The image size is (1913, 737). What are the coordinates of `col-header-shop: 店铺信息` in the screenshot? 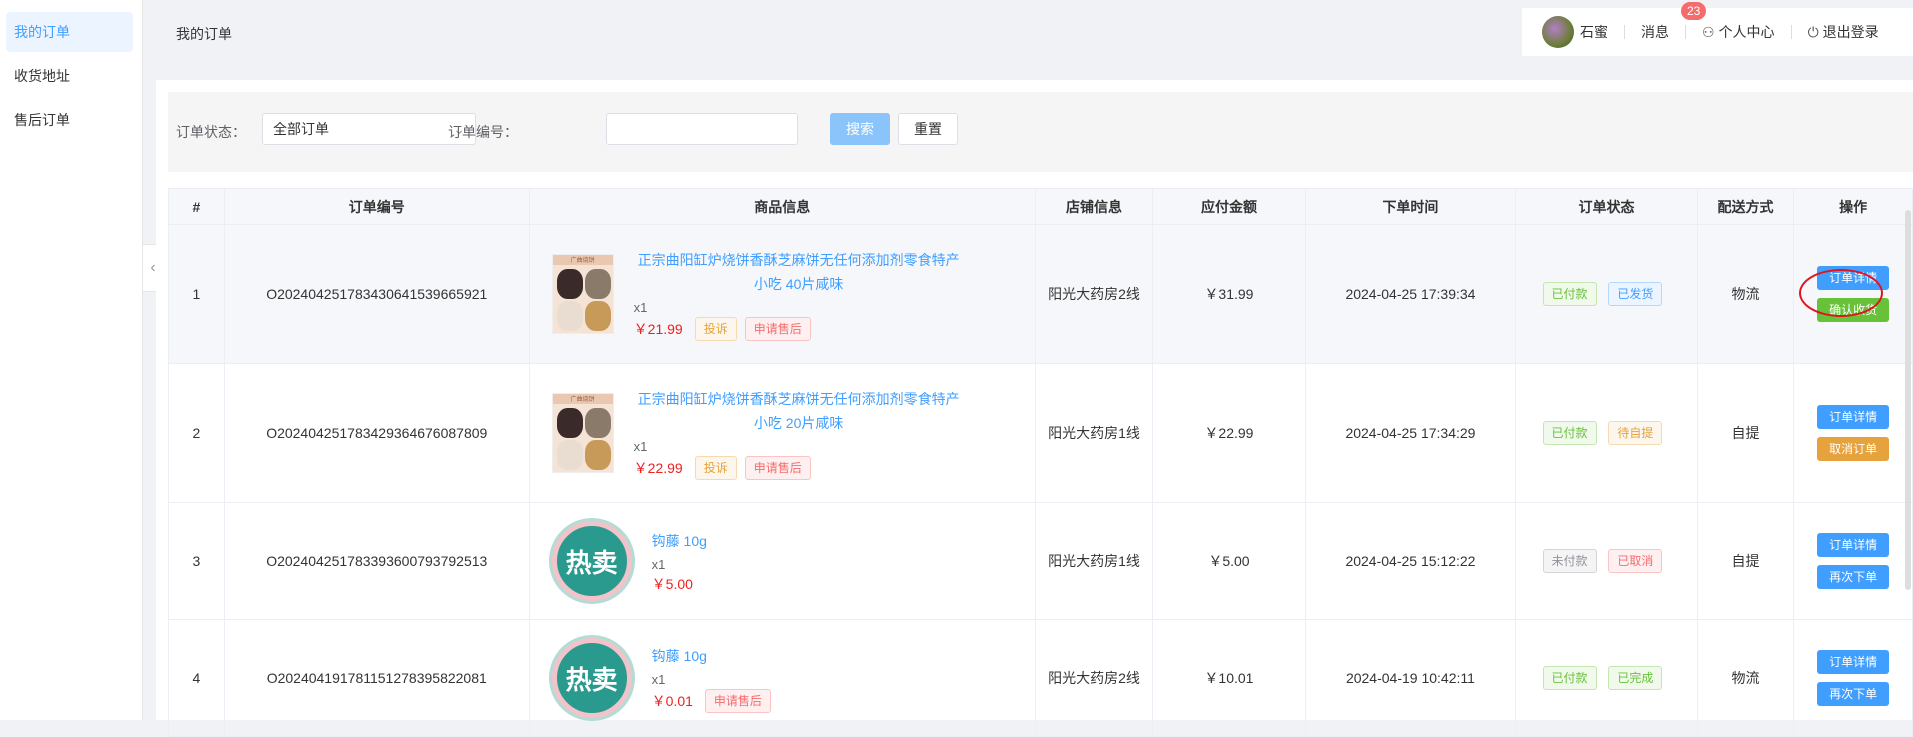 It's located at (1094, 206).